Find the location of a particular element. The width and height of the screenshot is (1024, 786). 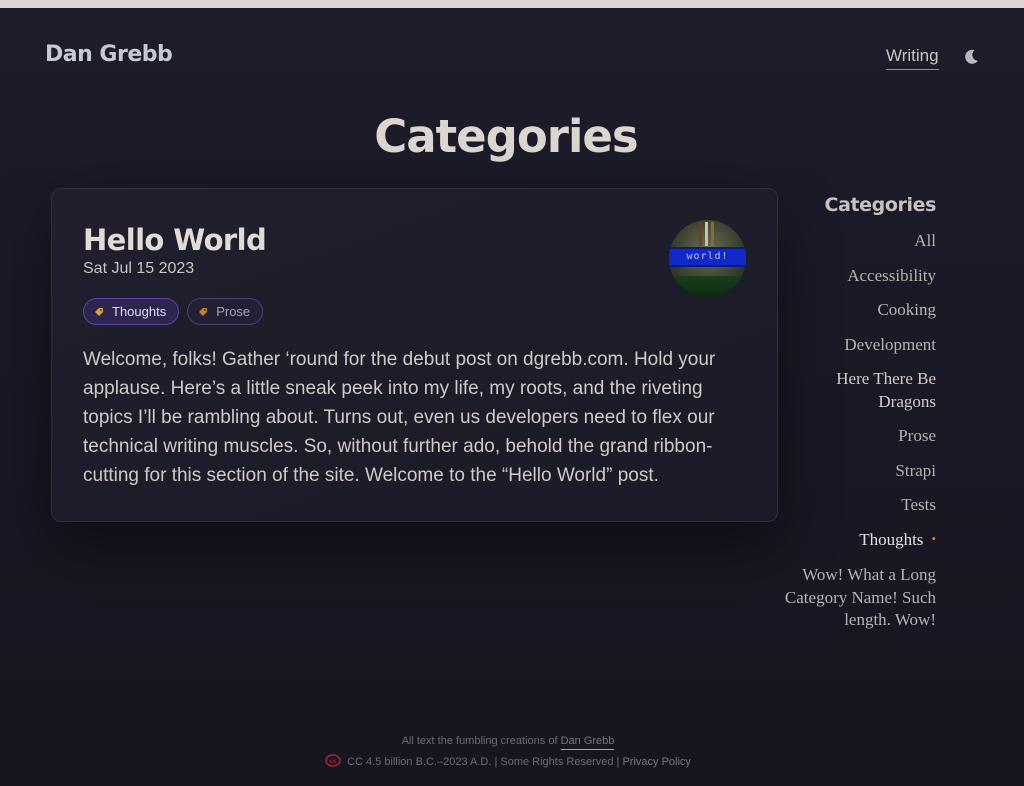

tag-thoughts: Thoughts is located at coordinates (131, 311).